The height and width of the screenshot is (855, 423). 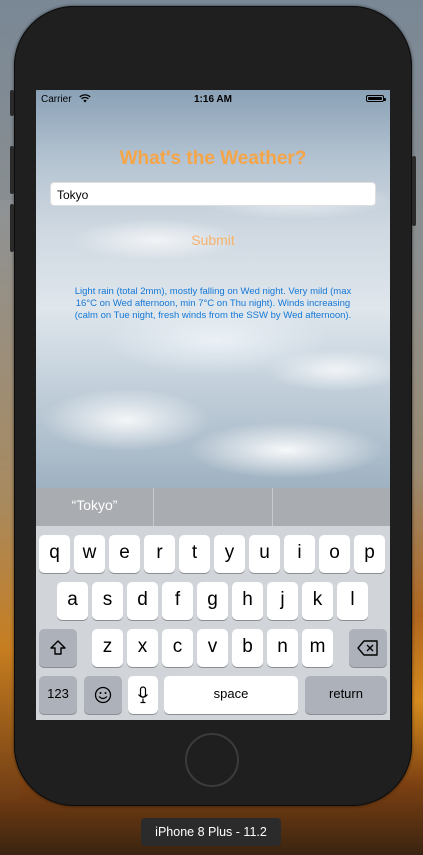 What do you see at coordinates (142, 601) in the screenshot?
I see `key-d: d` at bounding box center [142, 601].